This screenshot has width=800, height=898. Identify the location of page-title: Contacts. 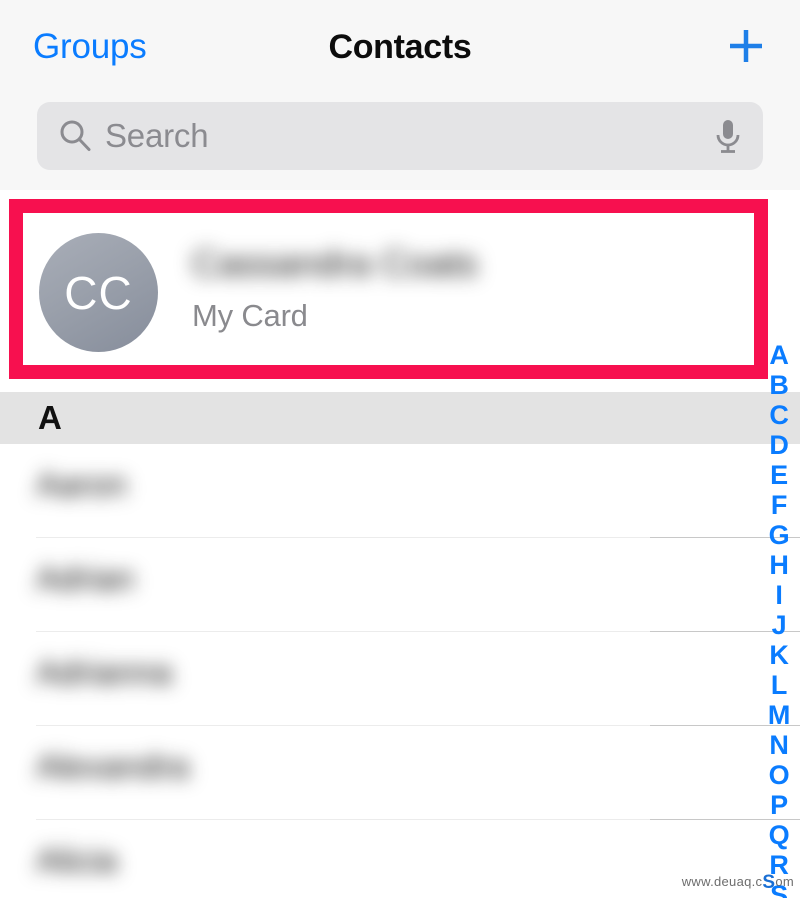
(400, 47).